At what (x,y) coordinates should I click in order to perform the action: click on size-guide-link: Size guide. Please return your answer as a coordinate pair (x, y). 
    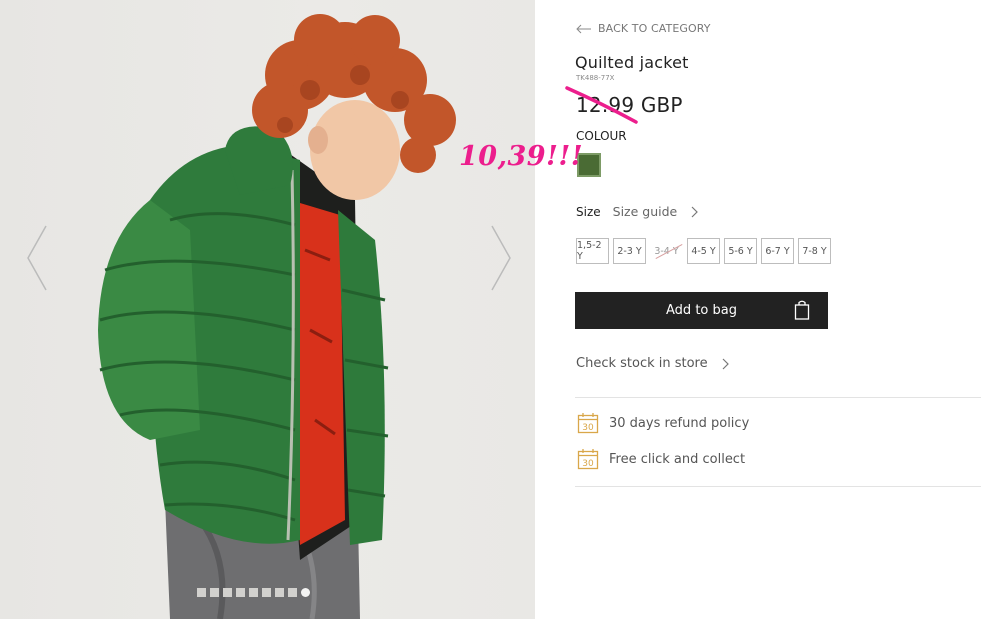
    Looking at the image, I should click on (645, 211).